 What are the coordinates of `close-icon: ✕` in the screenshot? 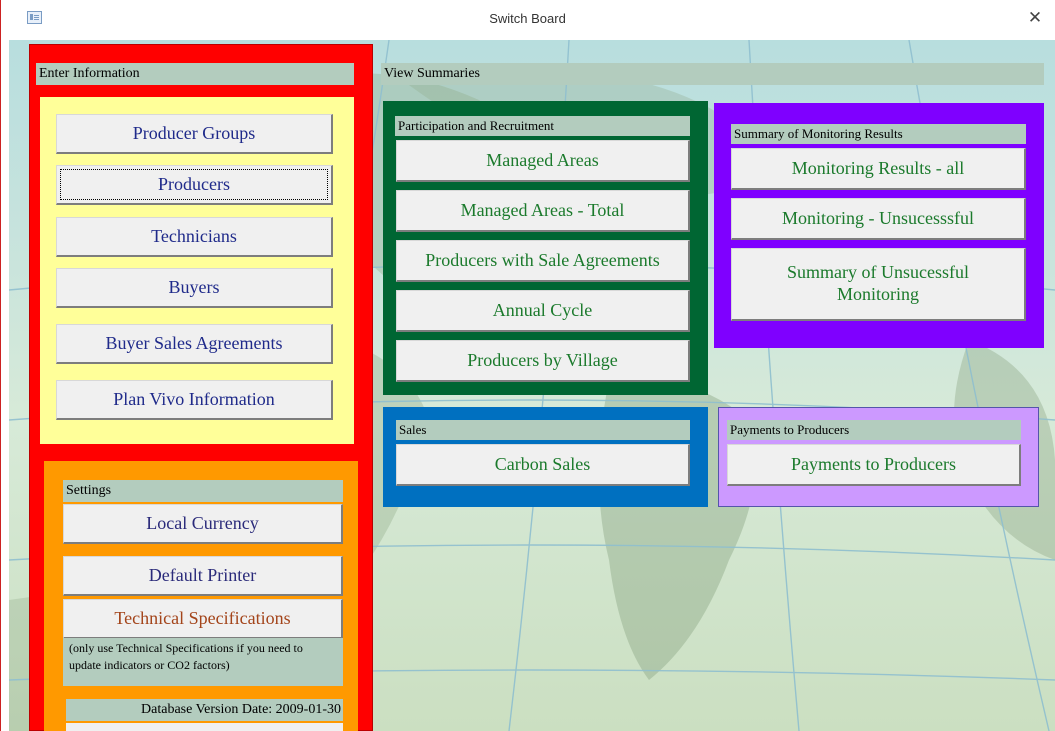 It's located at (1035, 18).